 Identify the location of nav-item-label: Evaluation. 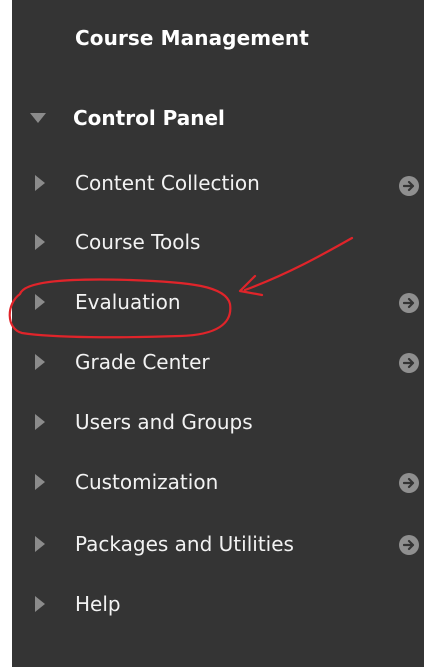
(128, 302).